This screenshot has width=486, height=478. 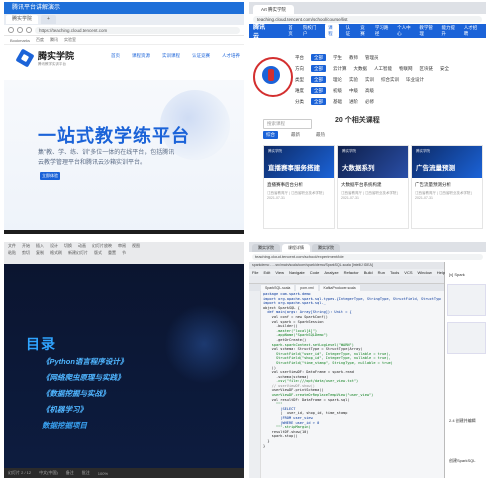 What do you see at coordinates (315, 272) in the screenshot?
I see `menu-item: Code` at bounding box center [315, 272].